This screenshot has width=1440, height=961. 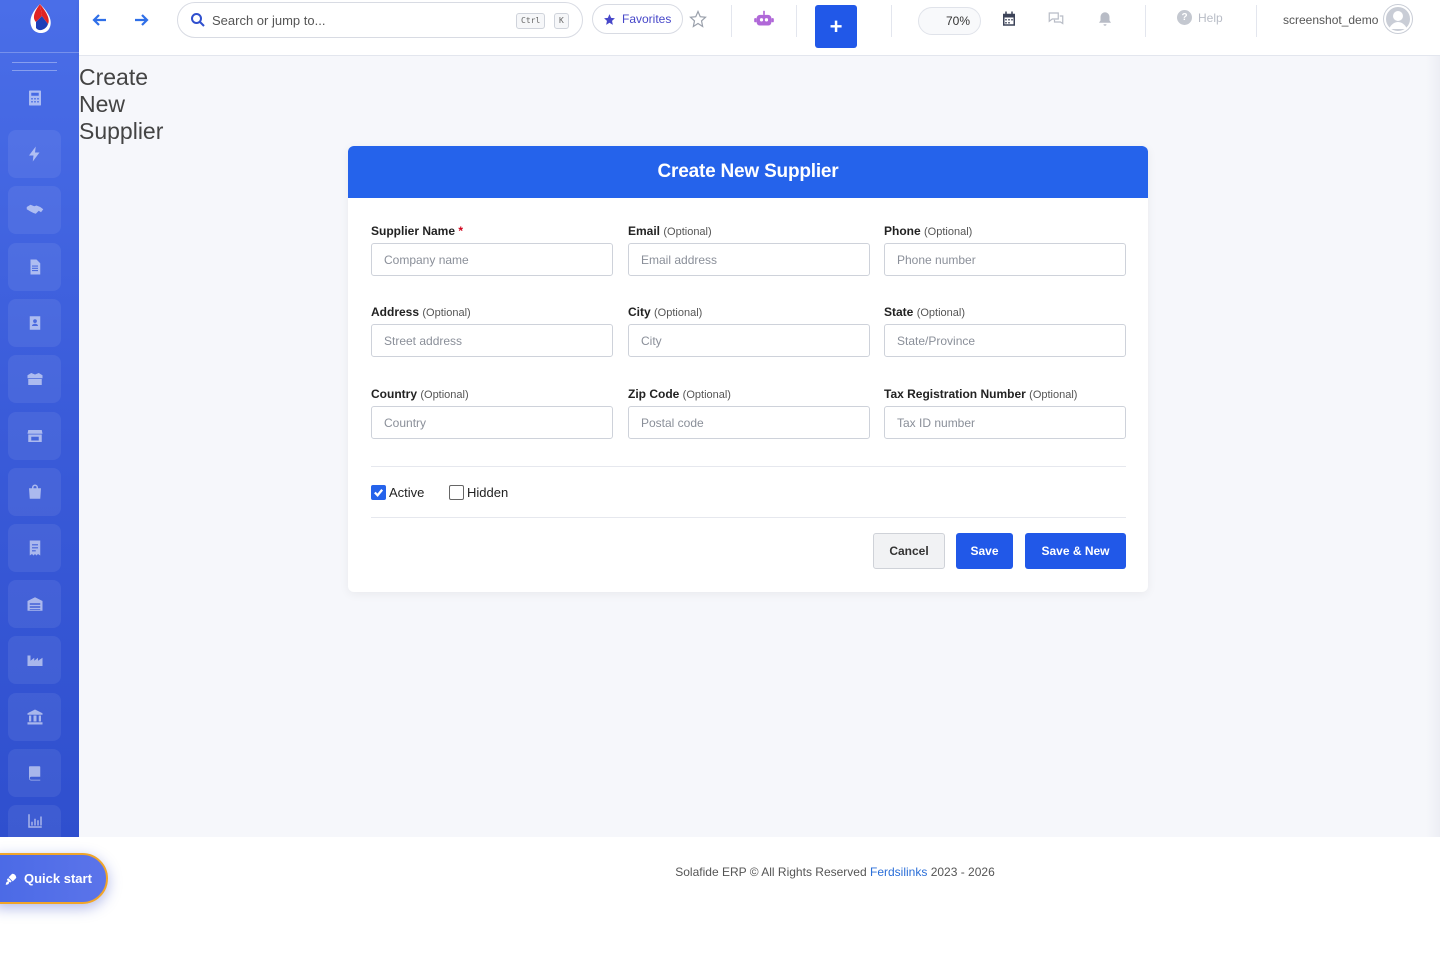 I want to click on quick-start-button: Quick start, so click(x=54, y=878).